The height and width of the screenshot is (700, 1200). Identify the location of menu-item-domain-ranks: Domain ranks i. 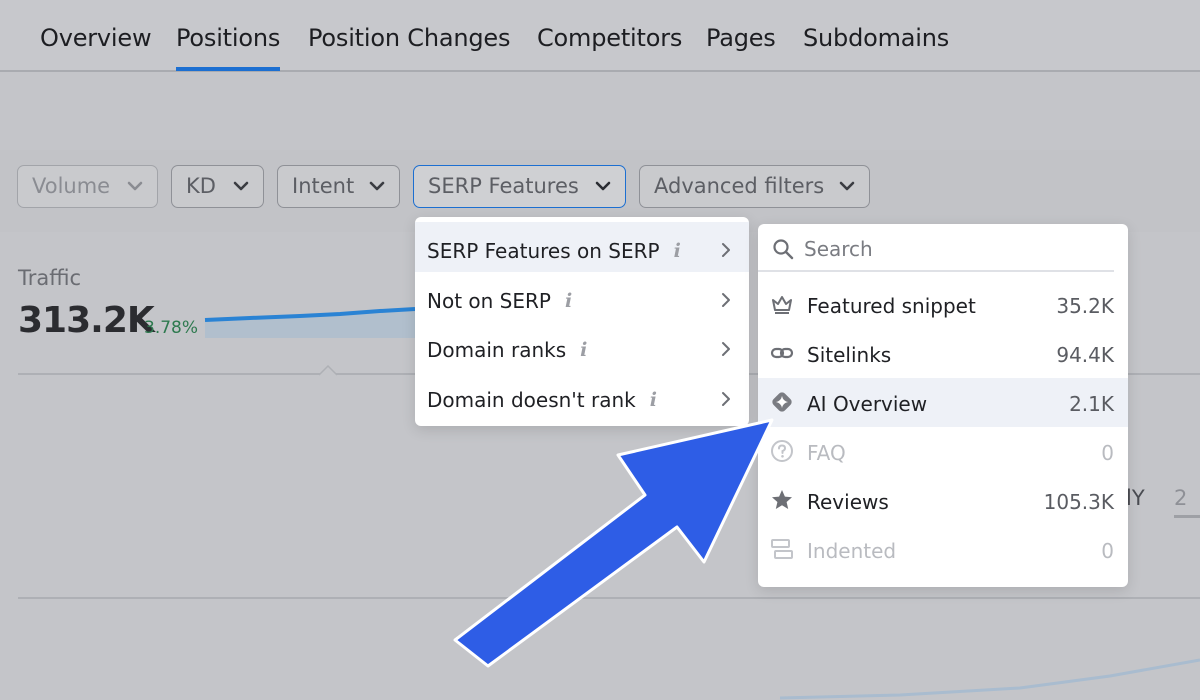
(582, 346).